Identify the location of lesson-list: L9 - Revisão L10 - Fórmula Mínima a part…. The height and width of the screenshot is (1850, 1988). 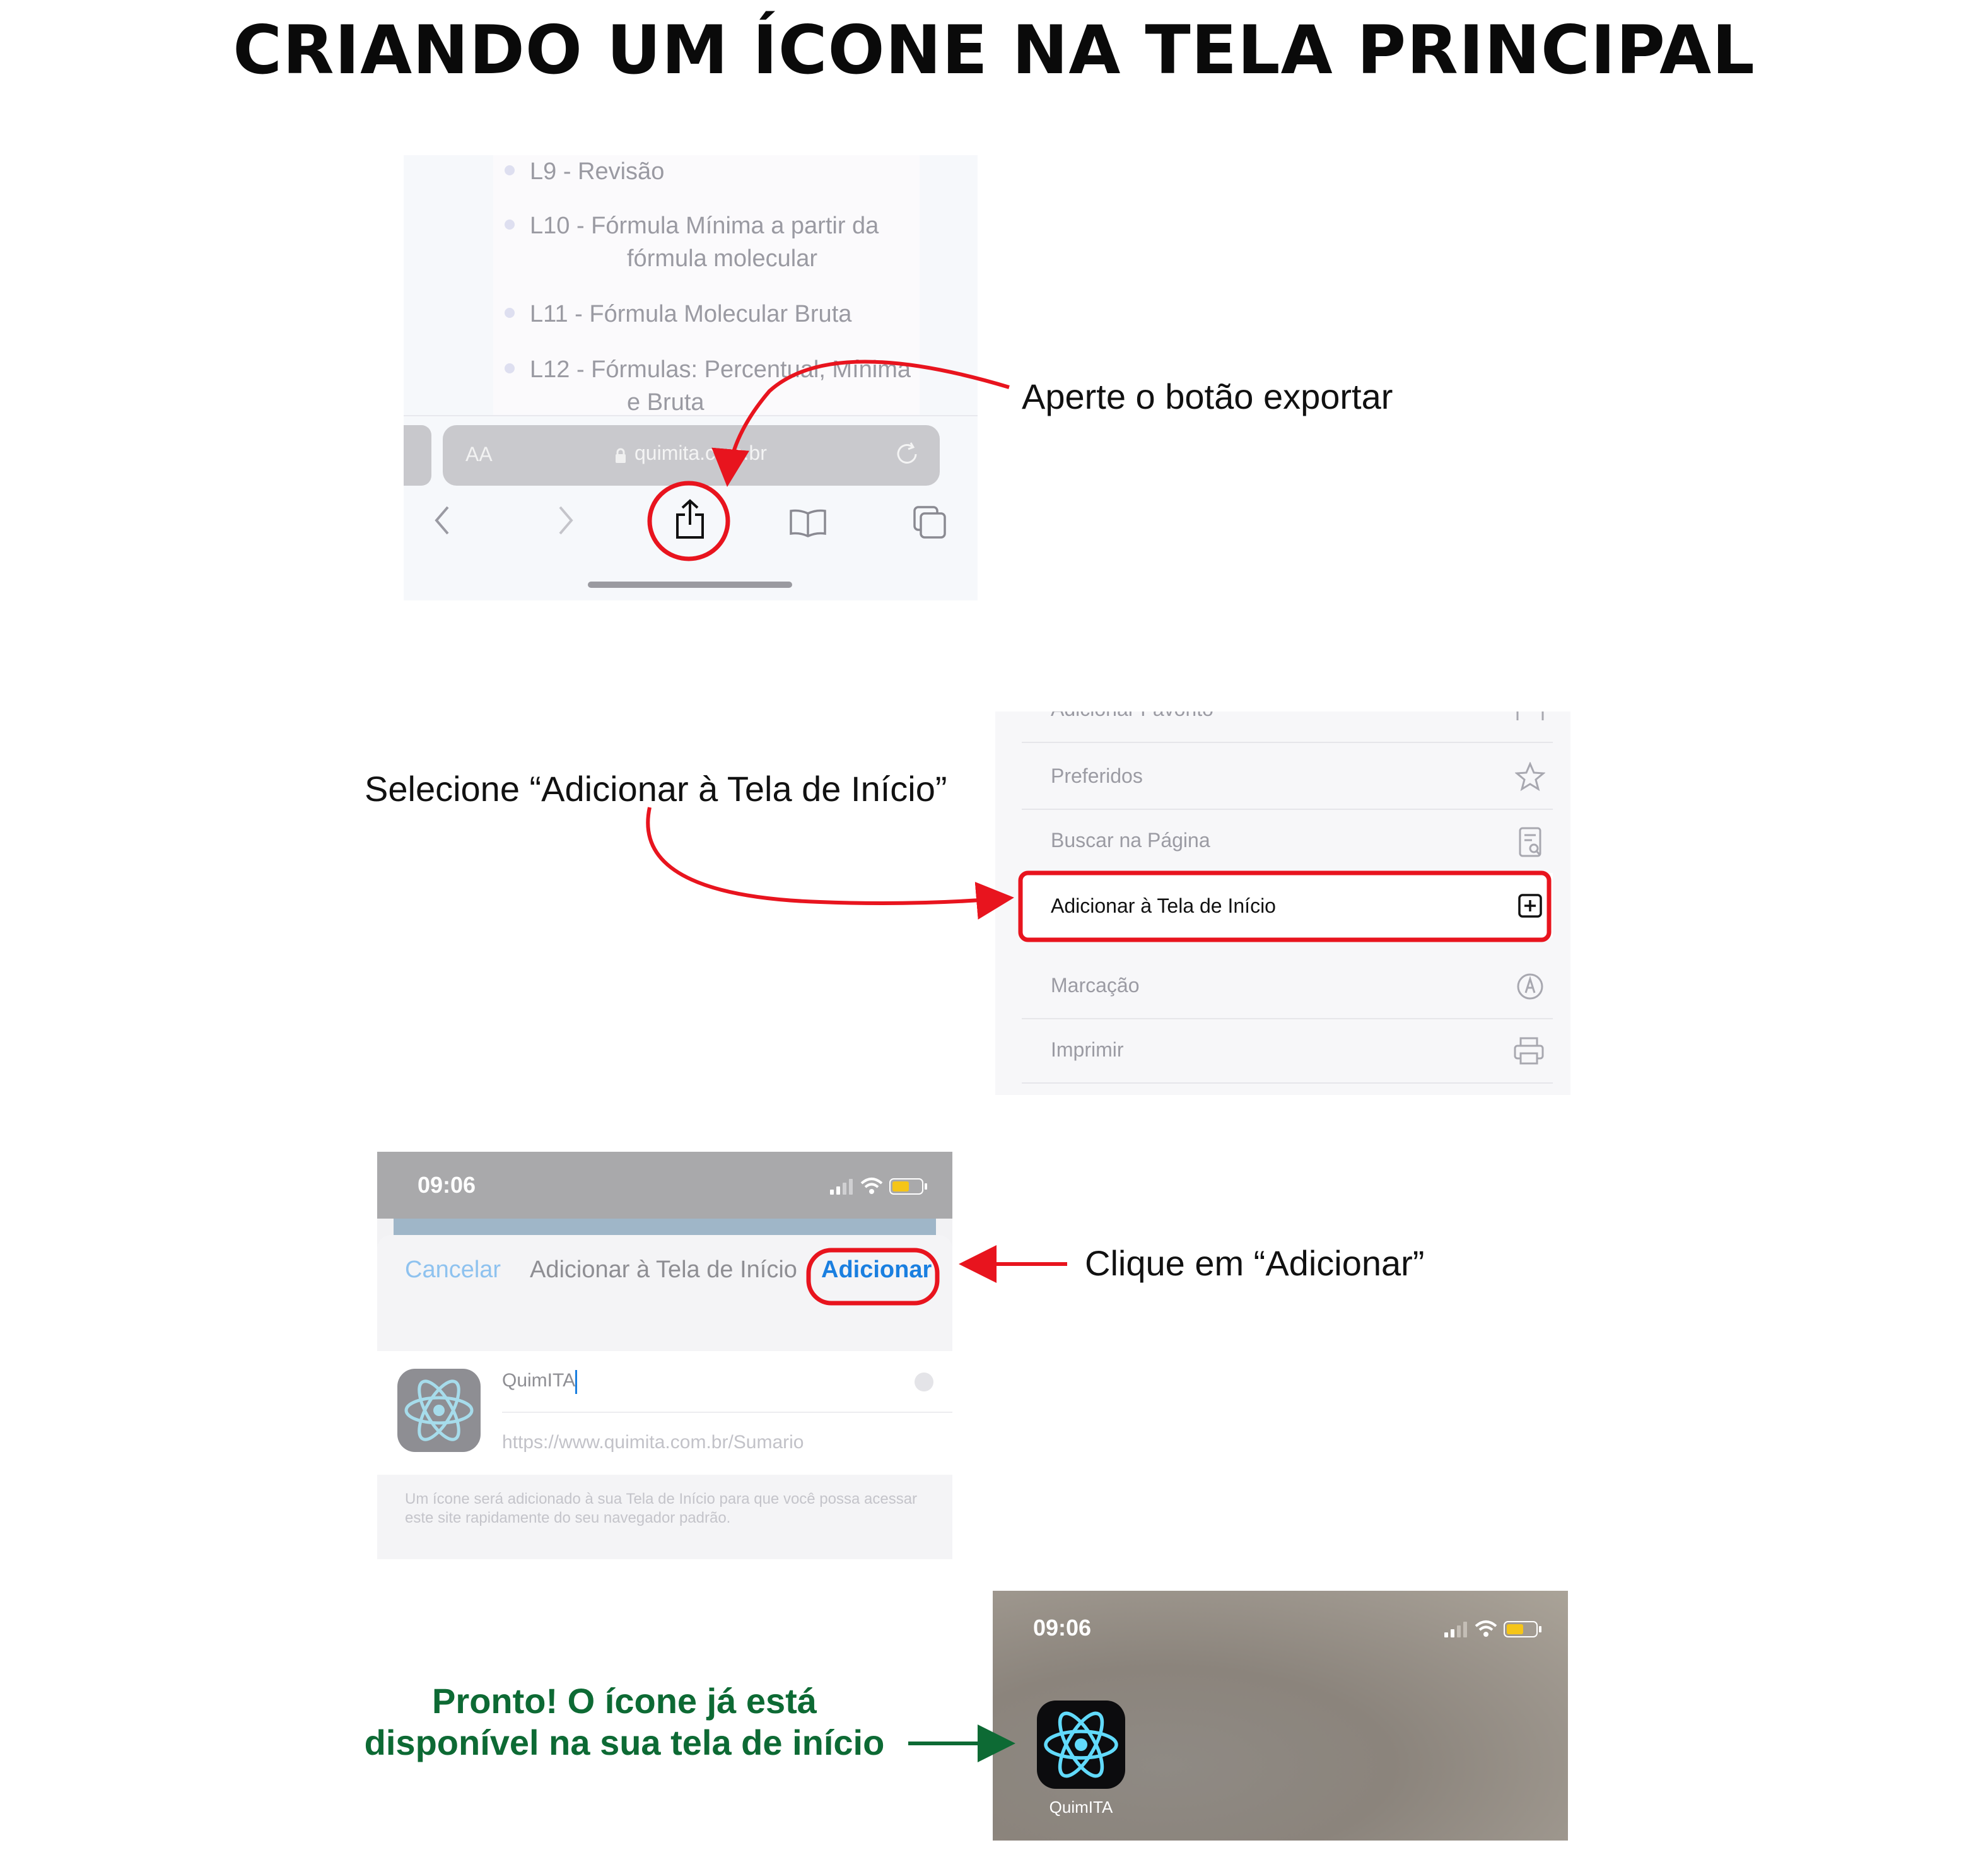
(706, 285).